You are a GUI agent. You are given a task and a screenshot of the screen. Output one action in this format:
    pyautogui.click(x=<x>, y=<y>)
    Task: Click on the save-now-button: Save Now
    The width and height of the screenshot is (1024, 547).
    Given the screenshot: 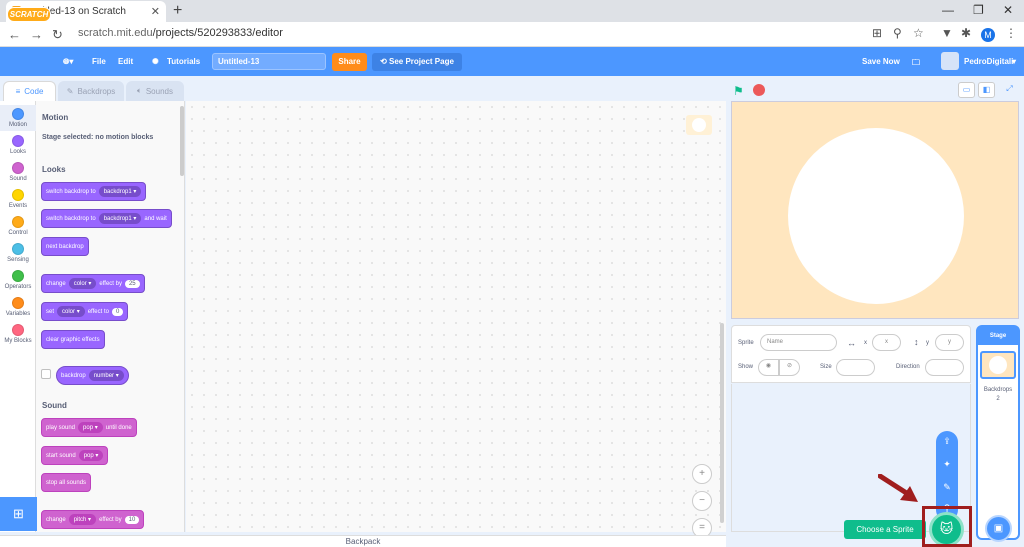 What is the action you would take?
    pyautogui.click(x=881, y=61)
    